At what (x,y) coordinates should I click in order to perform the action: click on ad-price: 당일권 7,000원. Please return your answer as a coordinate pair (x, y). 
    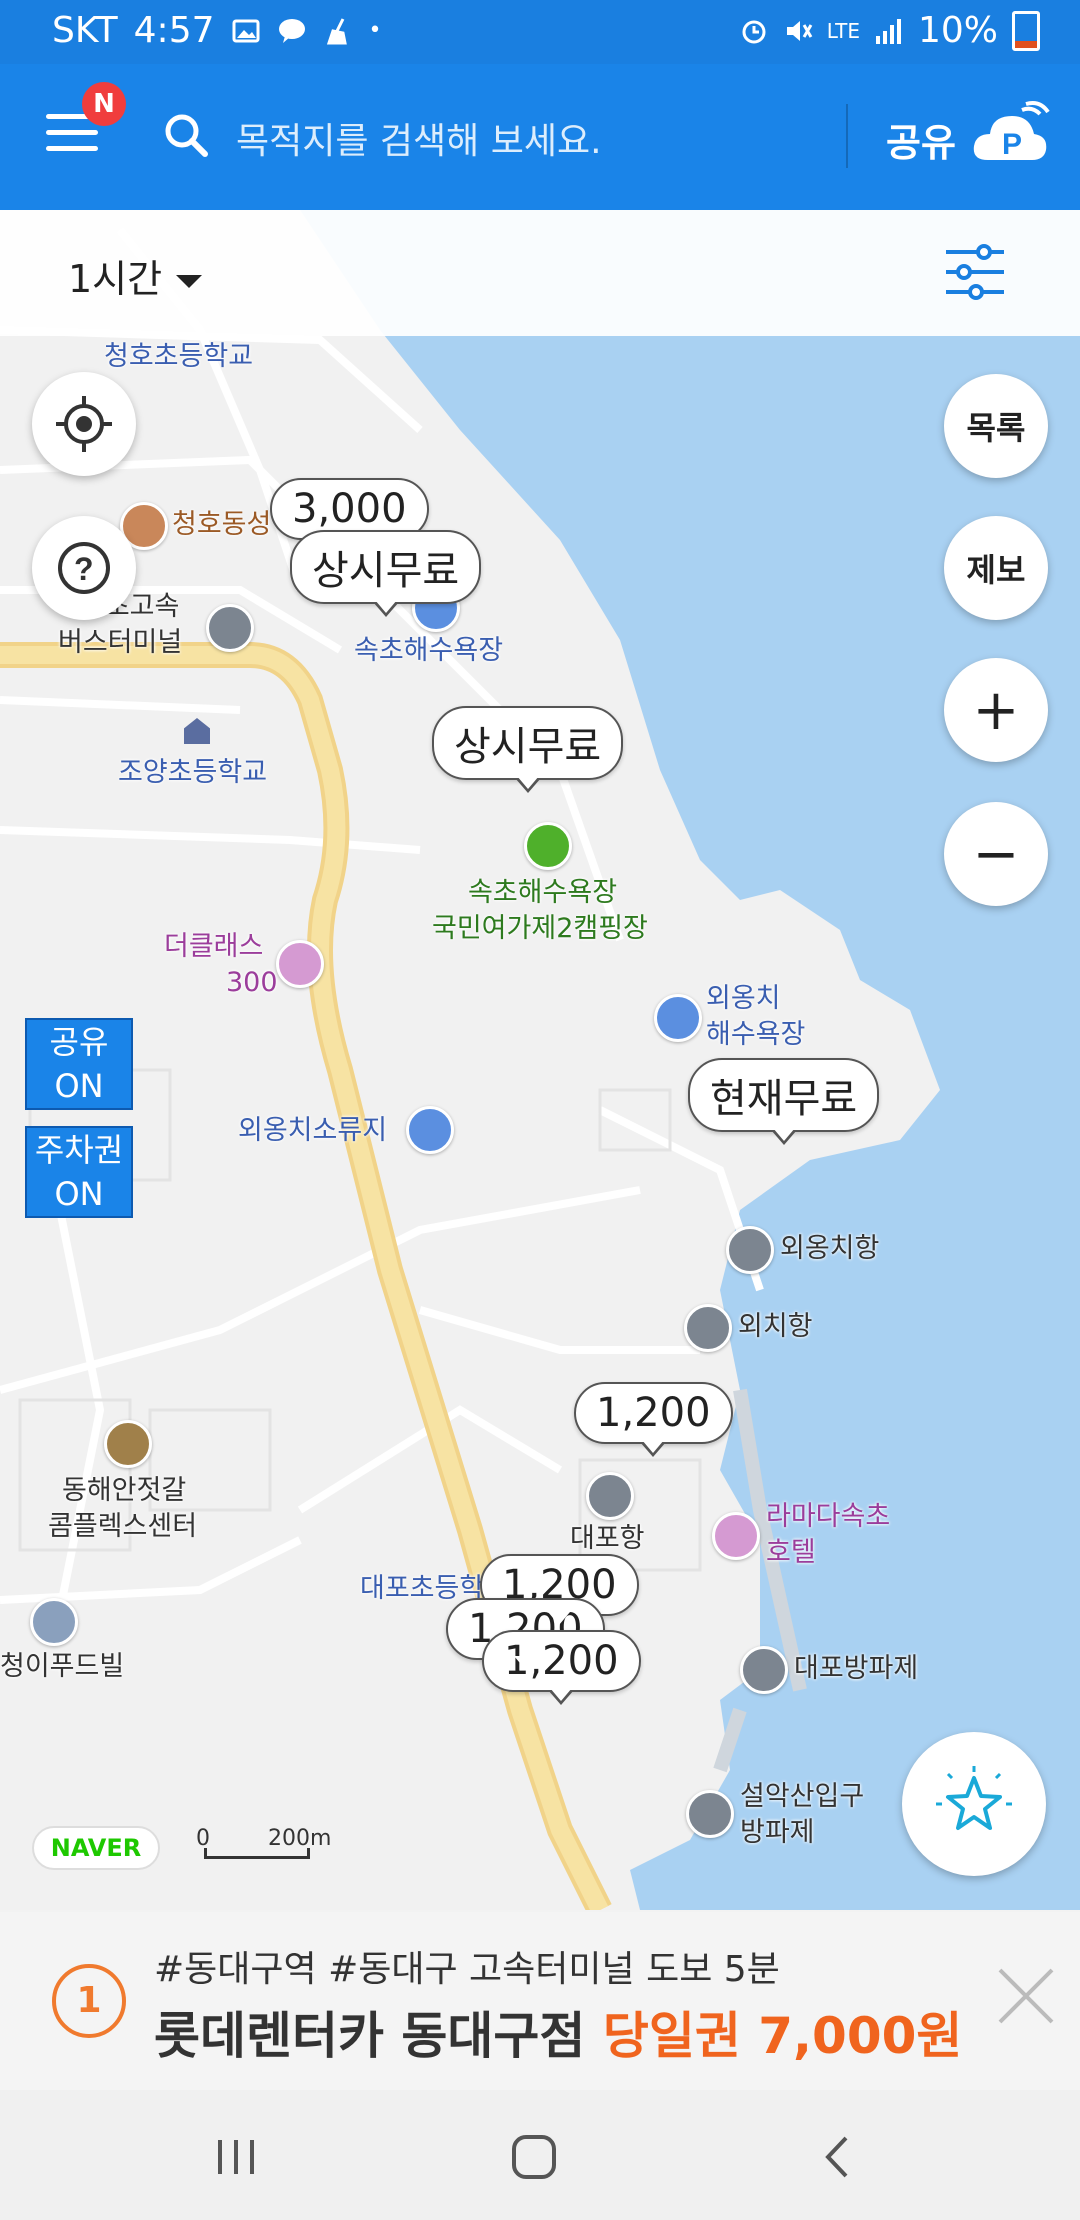
    Looking at the image, I should click on (782, 2036).